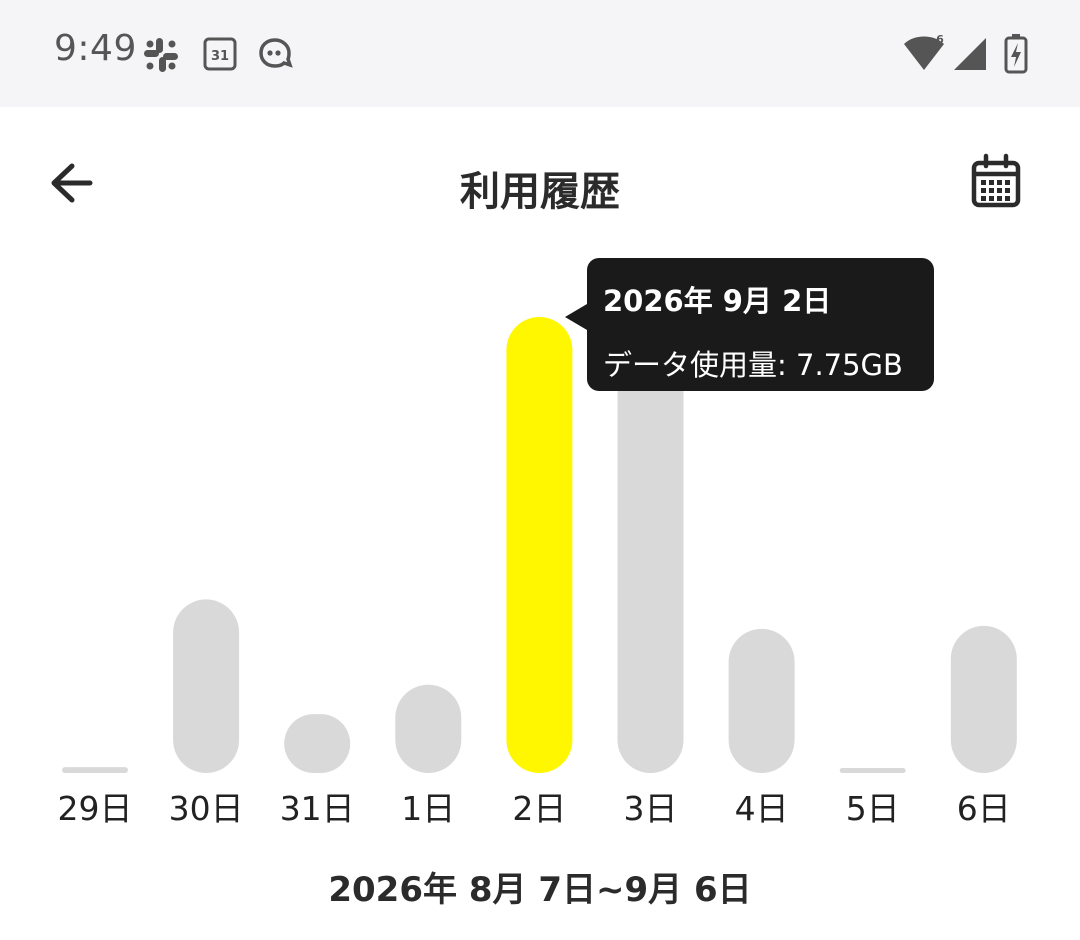  Describe the element at coordinates (317, 808) in the screenshot. I see `x-tick-label: 31日` at that location.